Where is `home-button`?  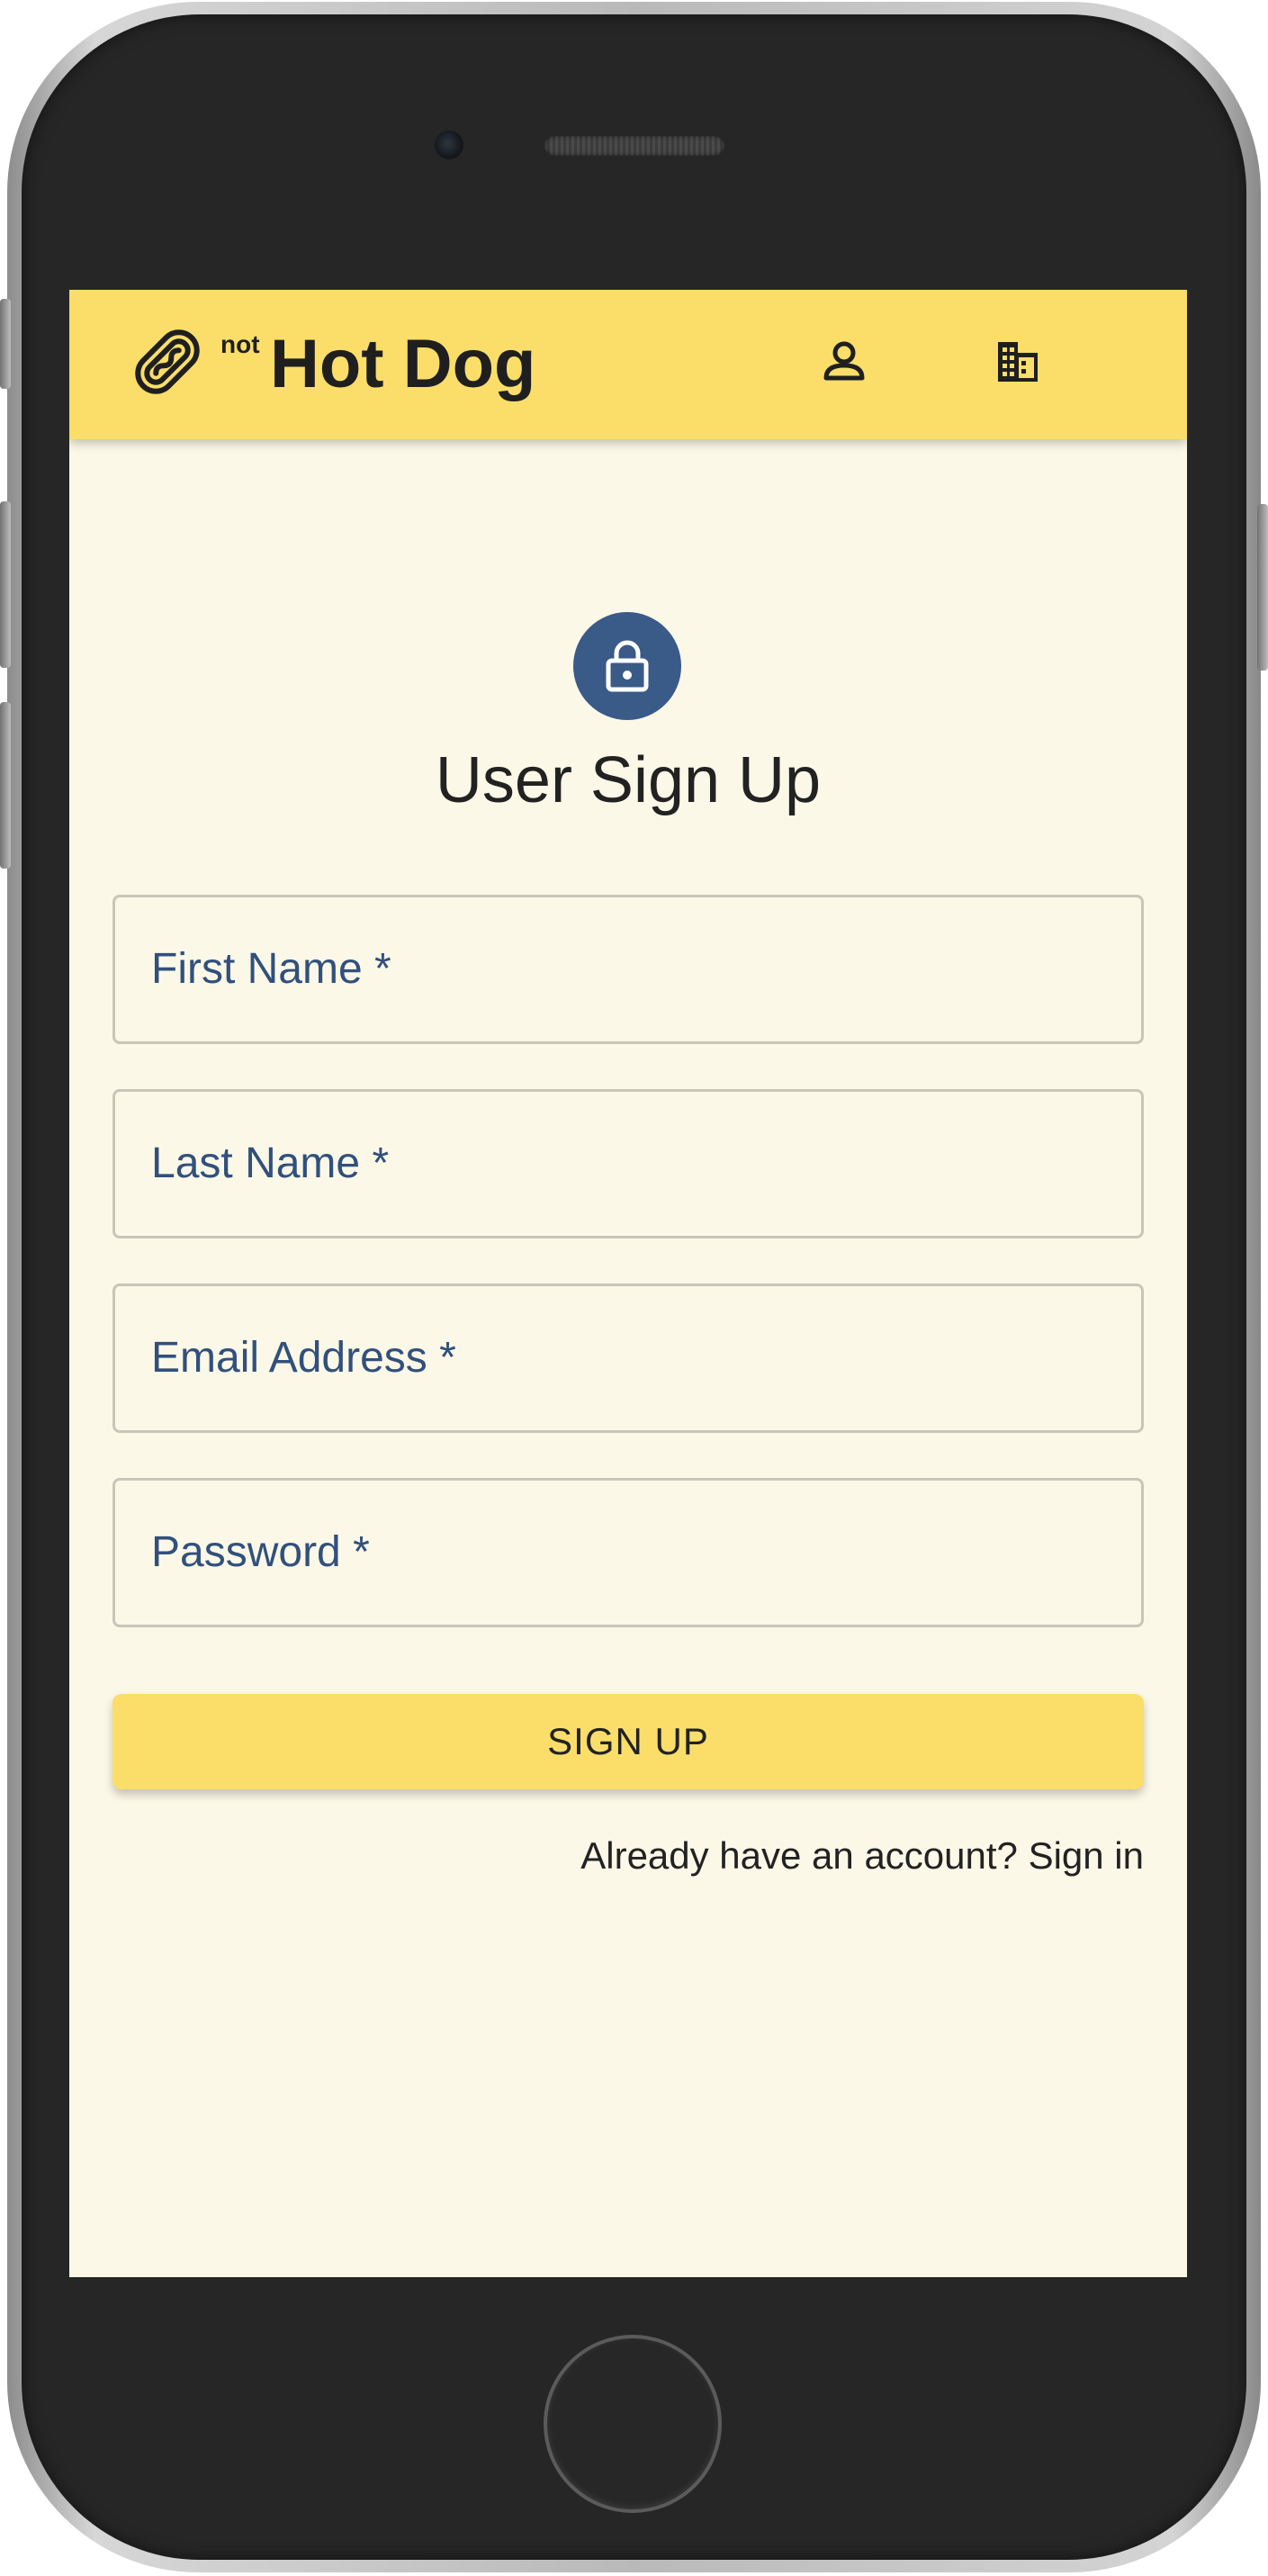
home-button is located at coordinates (633, 2424).